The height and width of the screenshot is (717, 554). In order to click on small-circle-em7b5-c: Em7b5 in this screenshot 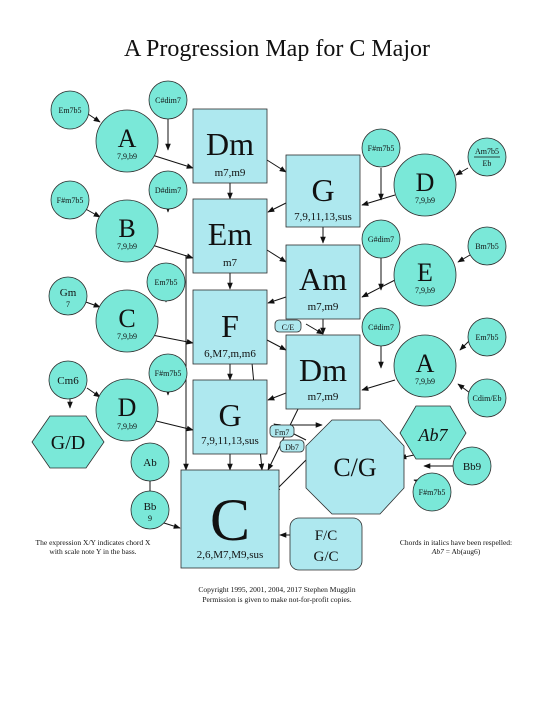, I will do `click(166, 282)`.